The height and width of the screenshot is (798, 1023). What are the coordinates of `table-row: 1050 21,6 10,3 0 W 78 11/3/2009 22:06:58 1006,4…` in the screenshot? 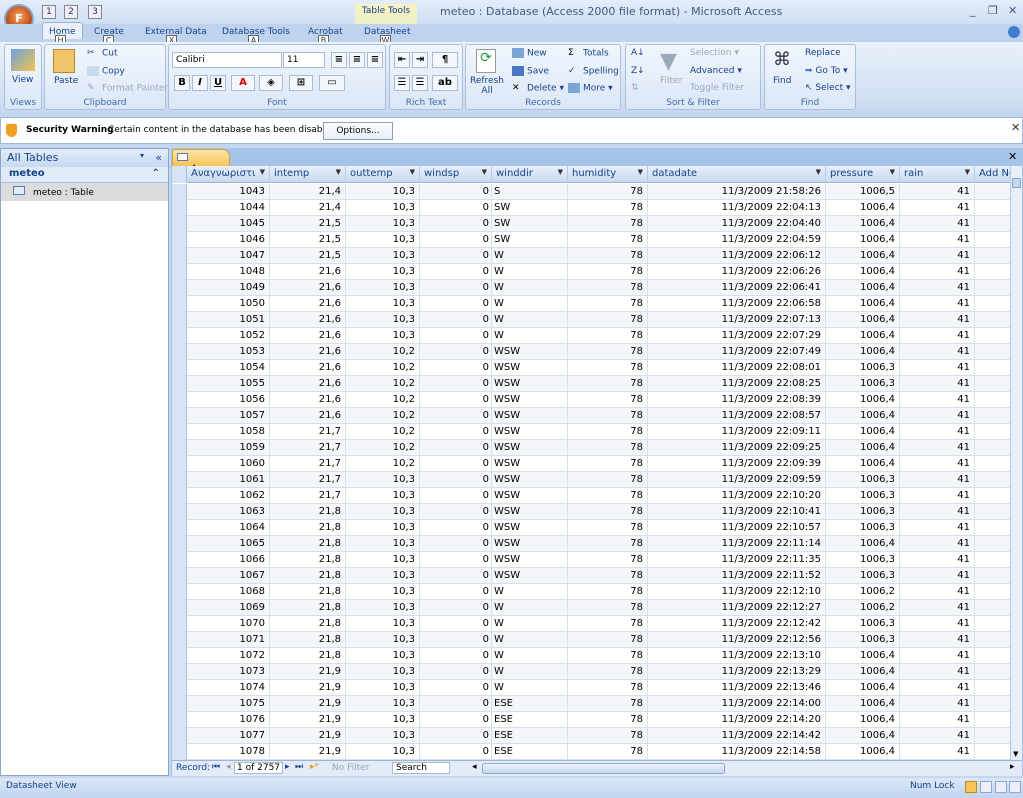 It's located at (591, 304).